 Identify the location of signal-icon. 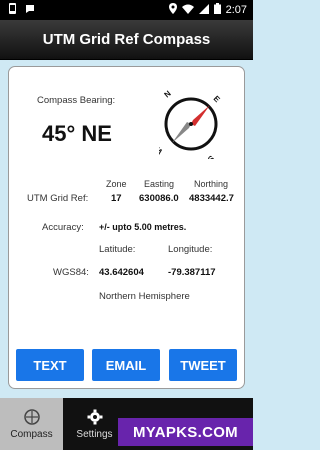
(203, 10).